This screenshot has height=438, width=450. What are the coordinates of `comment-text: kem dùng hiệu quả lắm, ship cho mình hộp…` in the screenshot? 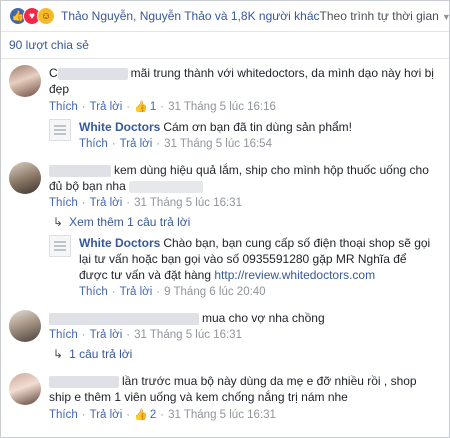 It's located at (245, 178).